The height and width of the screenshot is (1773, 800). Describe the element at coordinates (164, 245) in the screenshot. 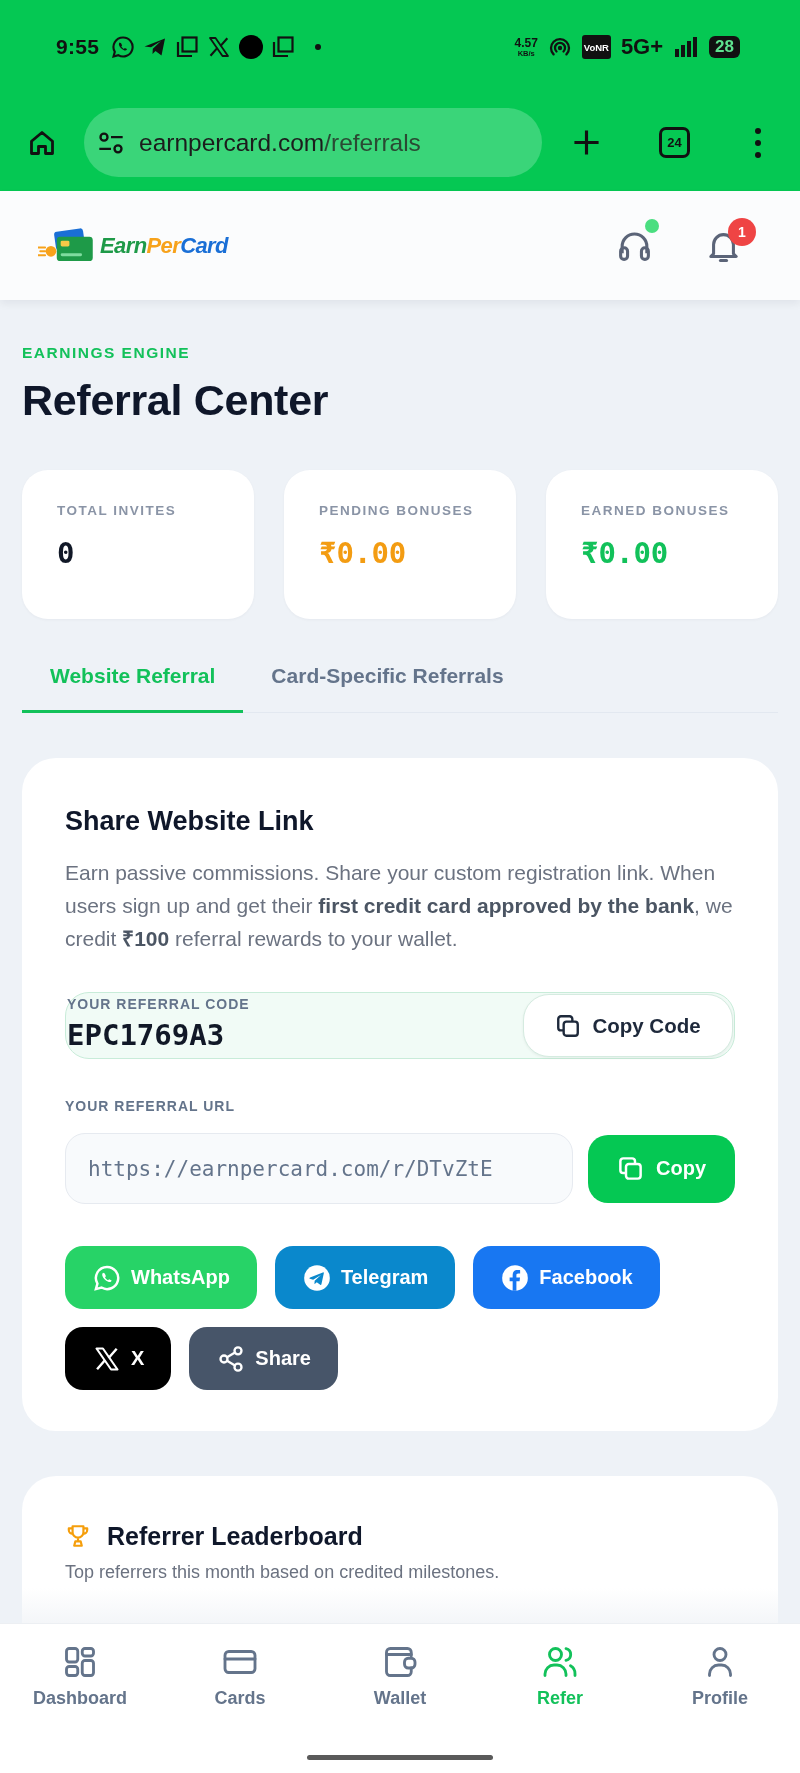

I see `logo-text: EarnPerCard` at that location.